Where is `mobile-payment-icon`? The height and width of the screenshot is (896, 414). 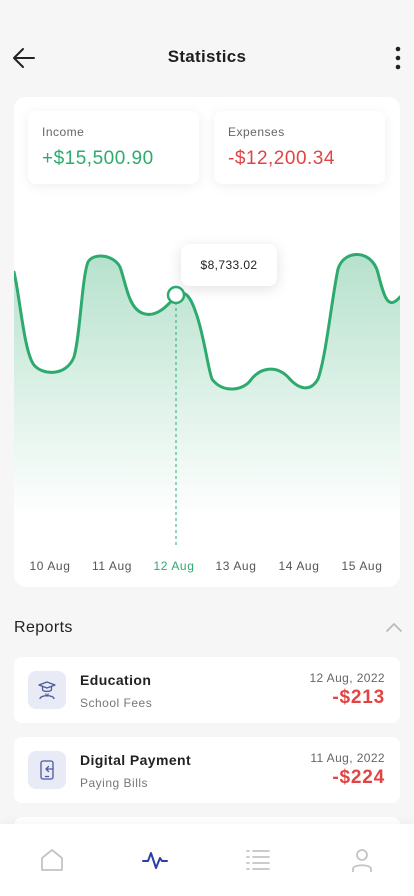 mobile-payment-icon is located at coordinates (47, 770).